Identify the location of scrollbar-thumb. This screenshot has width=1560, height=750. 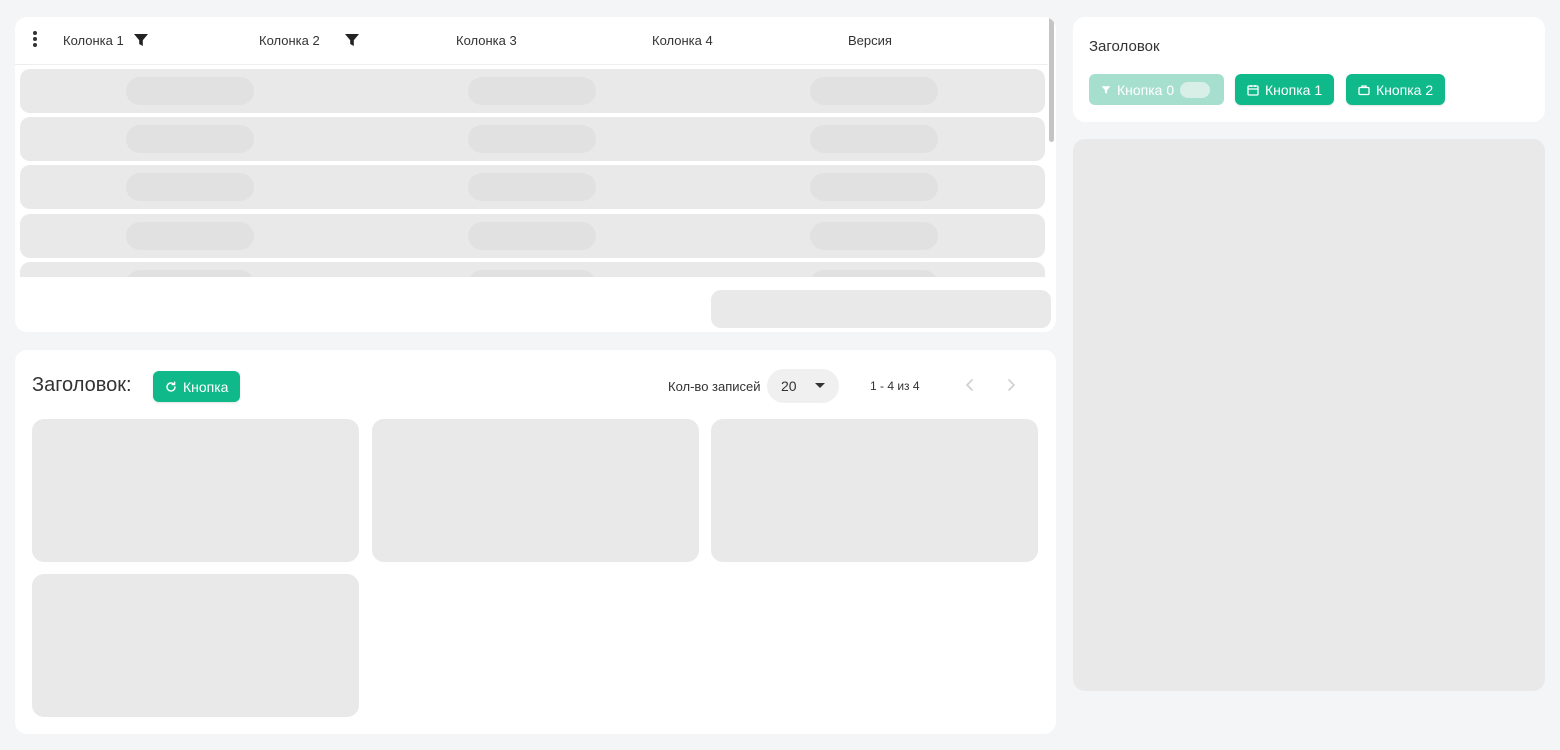
(1051, 79).